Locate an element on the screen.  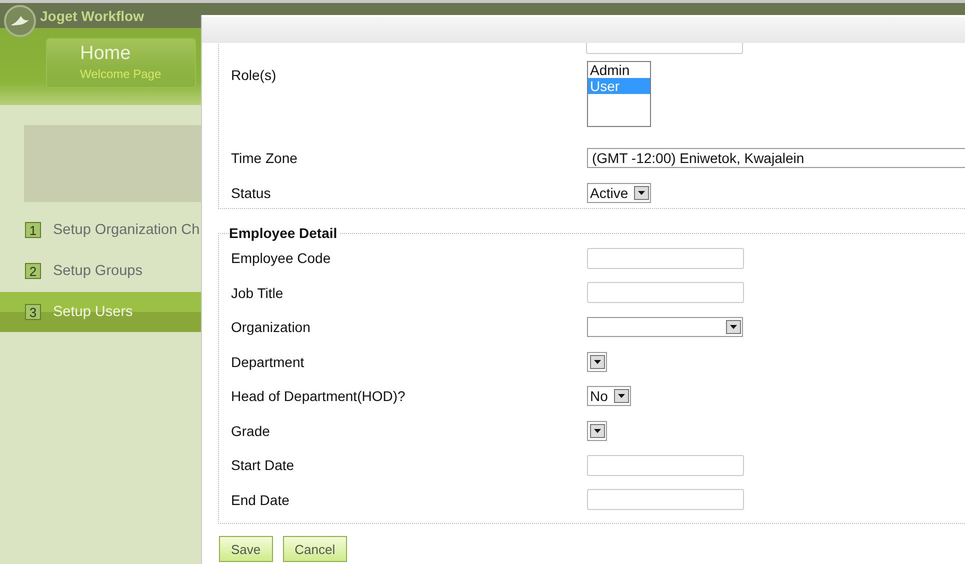
step-label: Setup Users is located at coordinates (93, 312).